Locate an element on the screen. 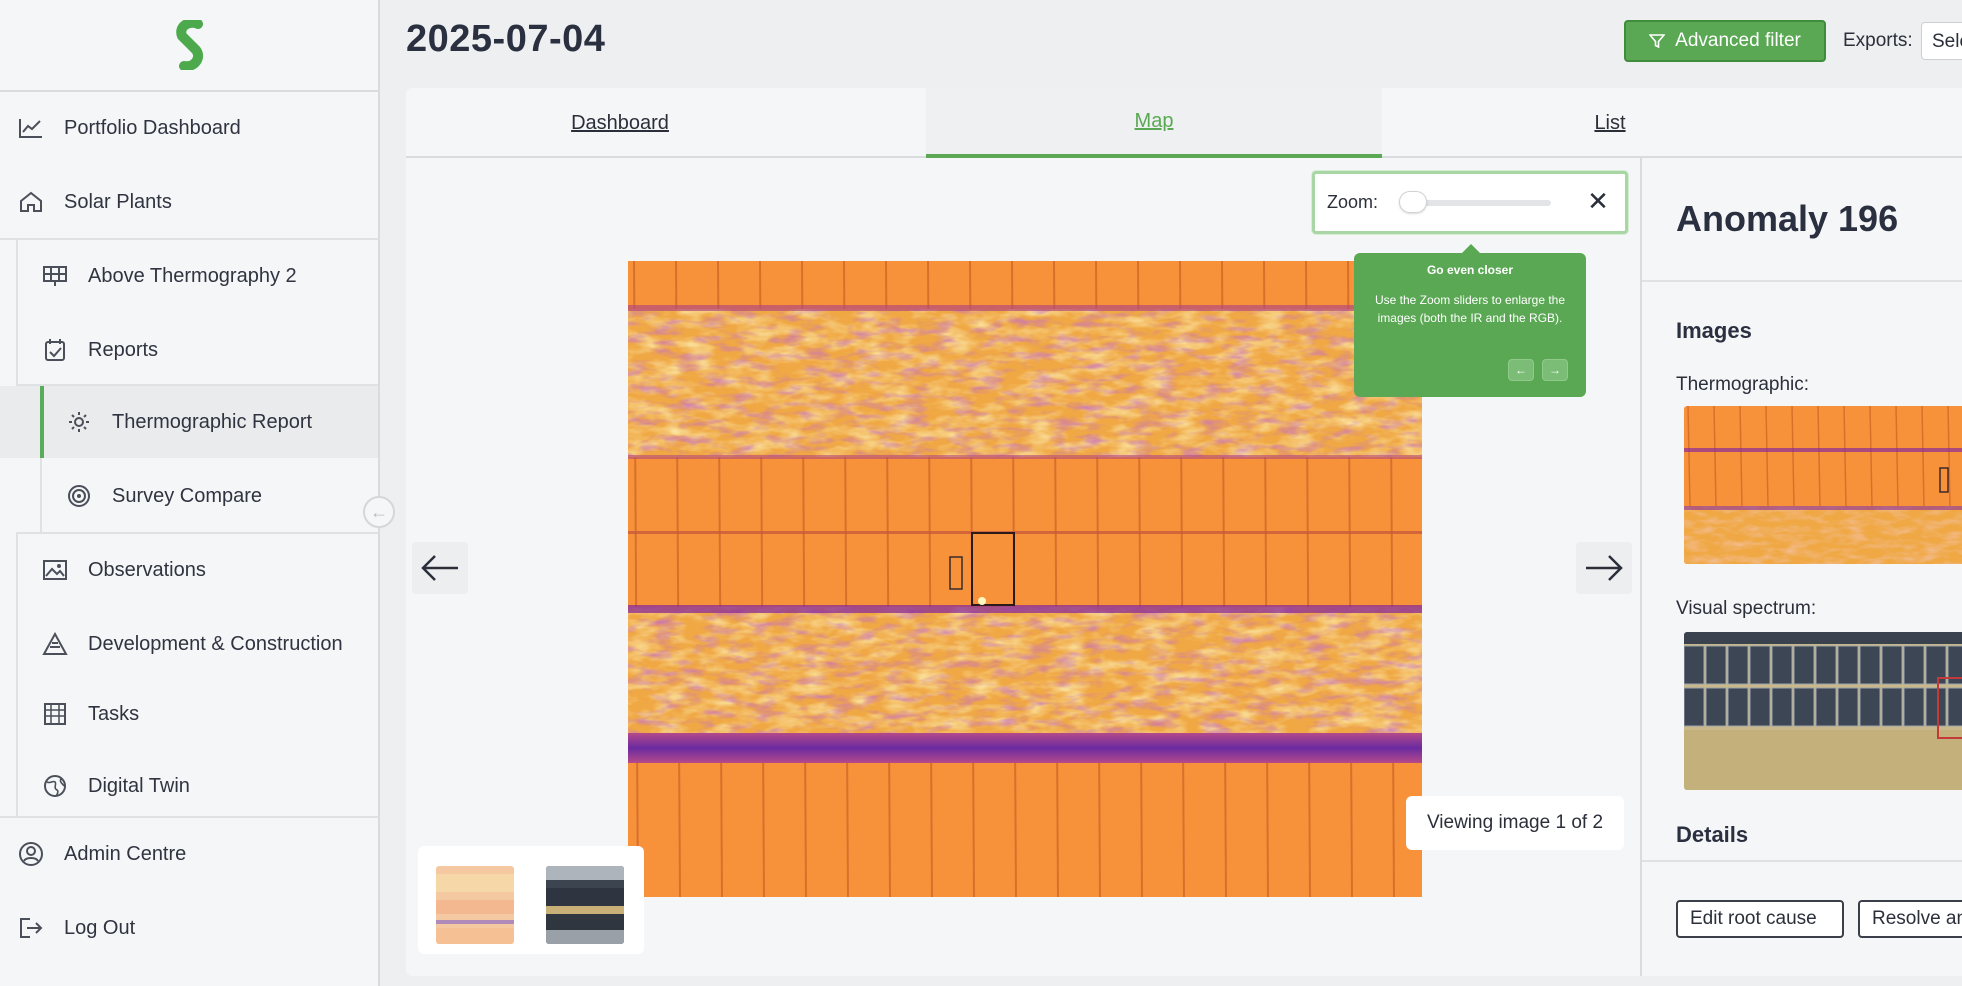 This screenshot has width=1962, height=986. zoom-label: Zoom: is located at coordinates (1353, 202).